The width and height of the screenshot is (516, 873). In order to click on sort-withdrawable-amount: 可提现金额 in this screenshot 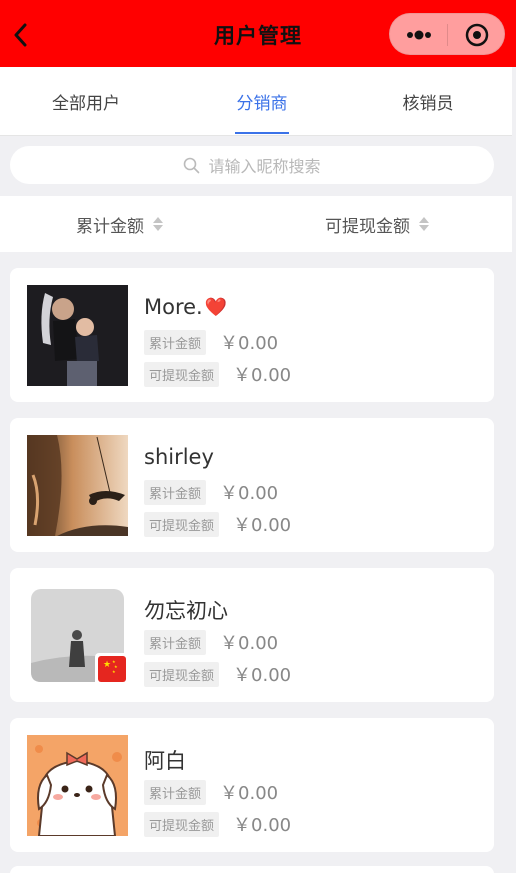, I will do `click(377, 224)`.